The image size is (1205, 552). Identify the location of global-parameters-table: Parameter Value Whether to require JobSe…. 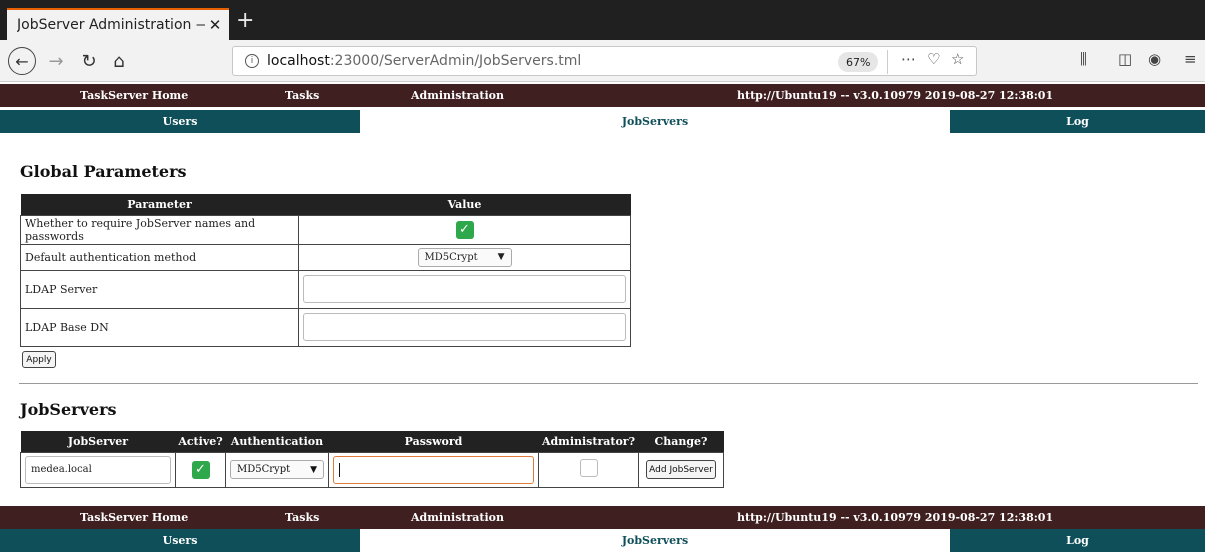
(325, 270).